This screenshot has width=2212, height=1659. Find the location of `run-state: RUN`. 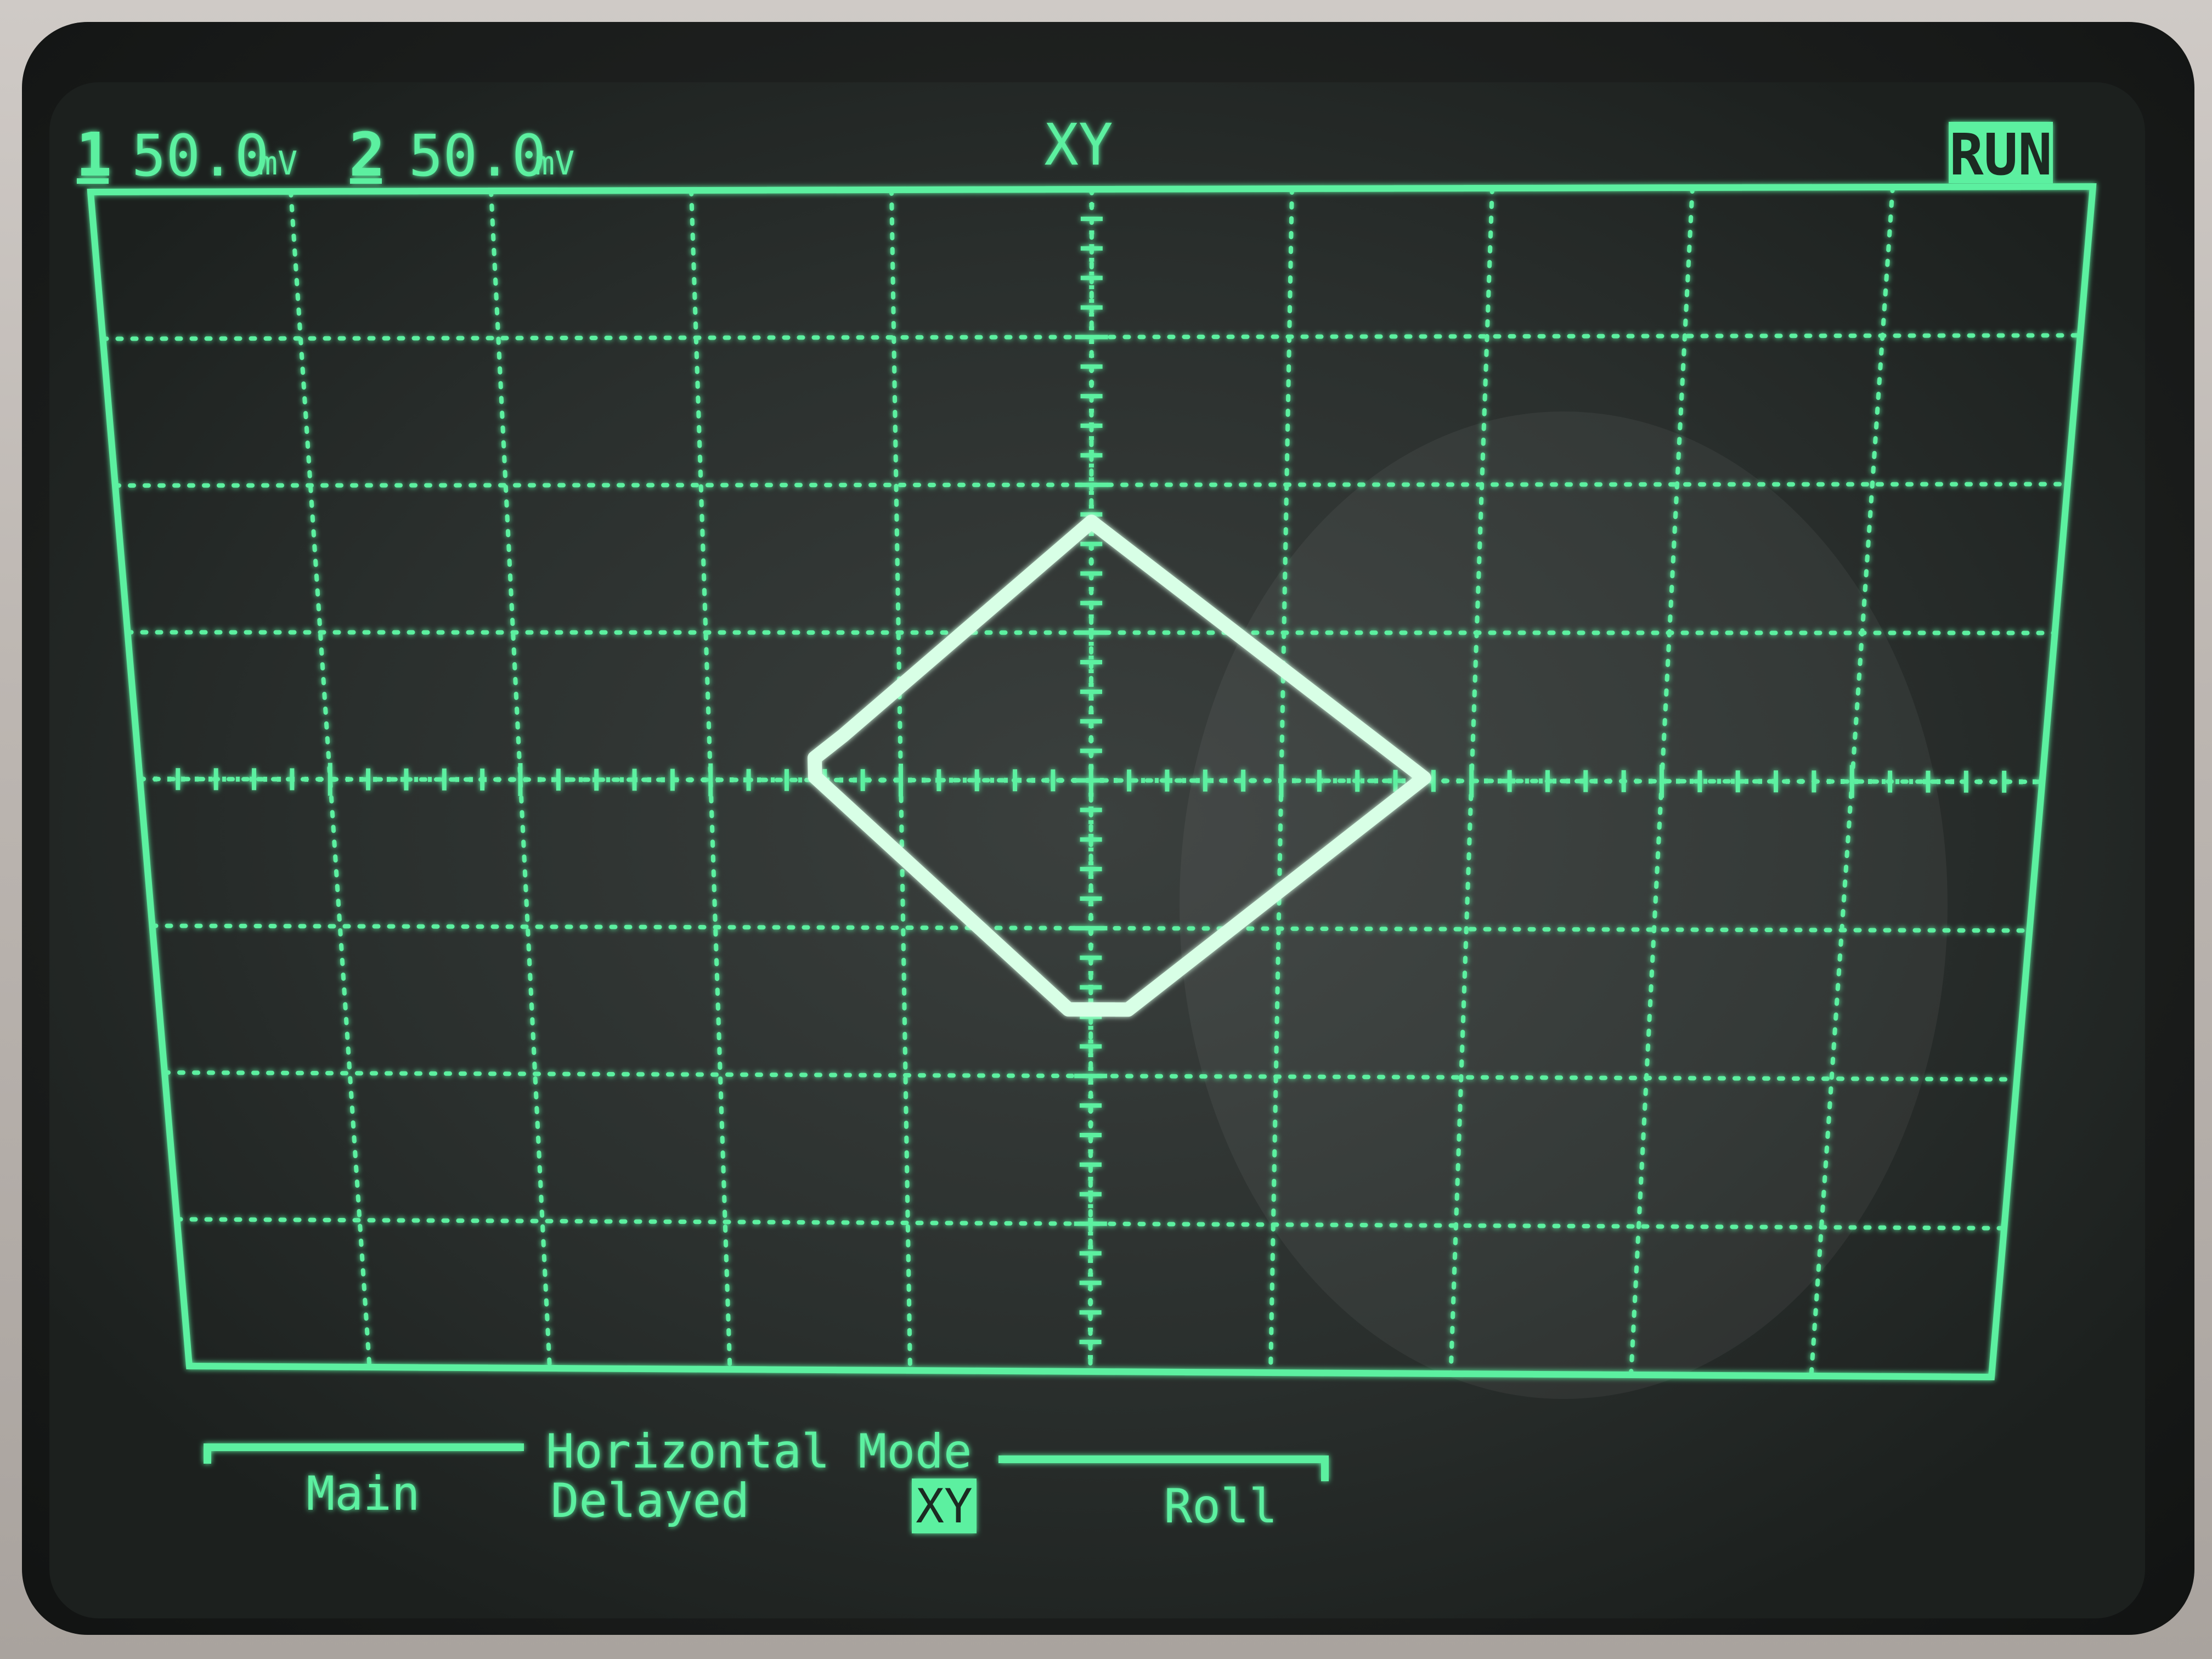

run-state: RUN is located at coordinates (2001, 155).